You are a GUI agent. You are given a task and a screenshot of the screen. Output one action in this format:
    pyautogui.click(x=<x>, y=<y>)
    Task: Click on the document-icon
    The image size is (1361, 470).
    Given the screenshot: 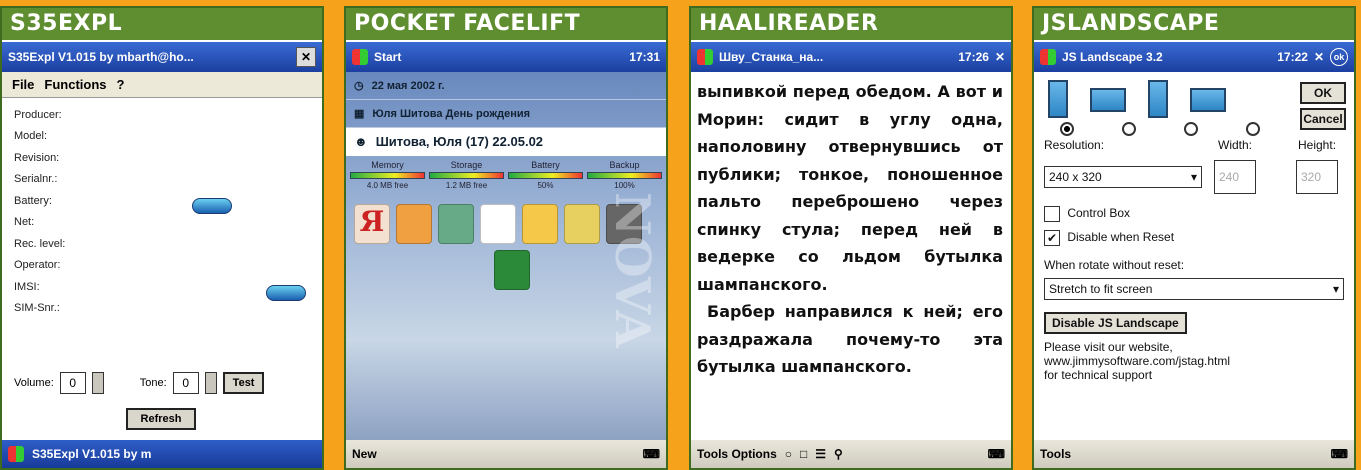 What is the action you would take?
    pyautogui.click(x=498, y=224)
    